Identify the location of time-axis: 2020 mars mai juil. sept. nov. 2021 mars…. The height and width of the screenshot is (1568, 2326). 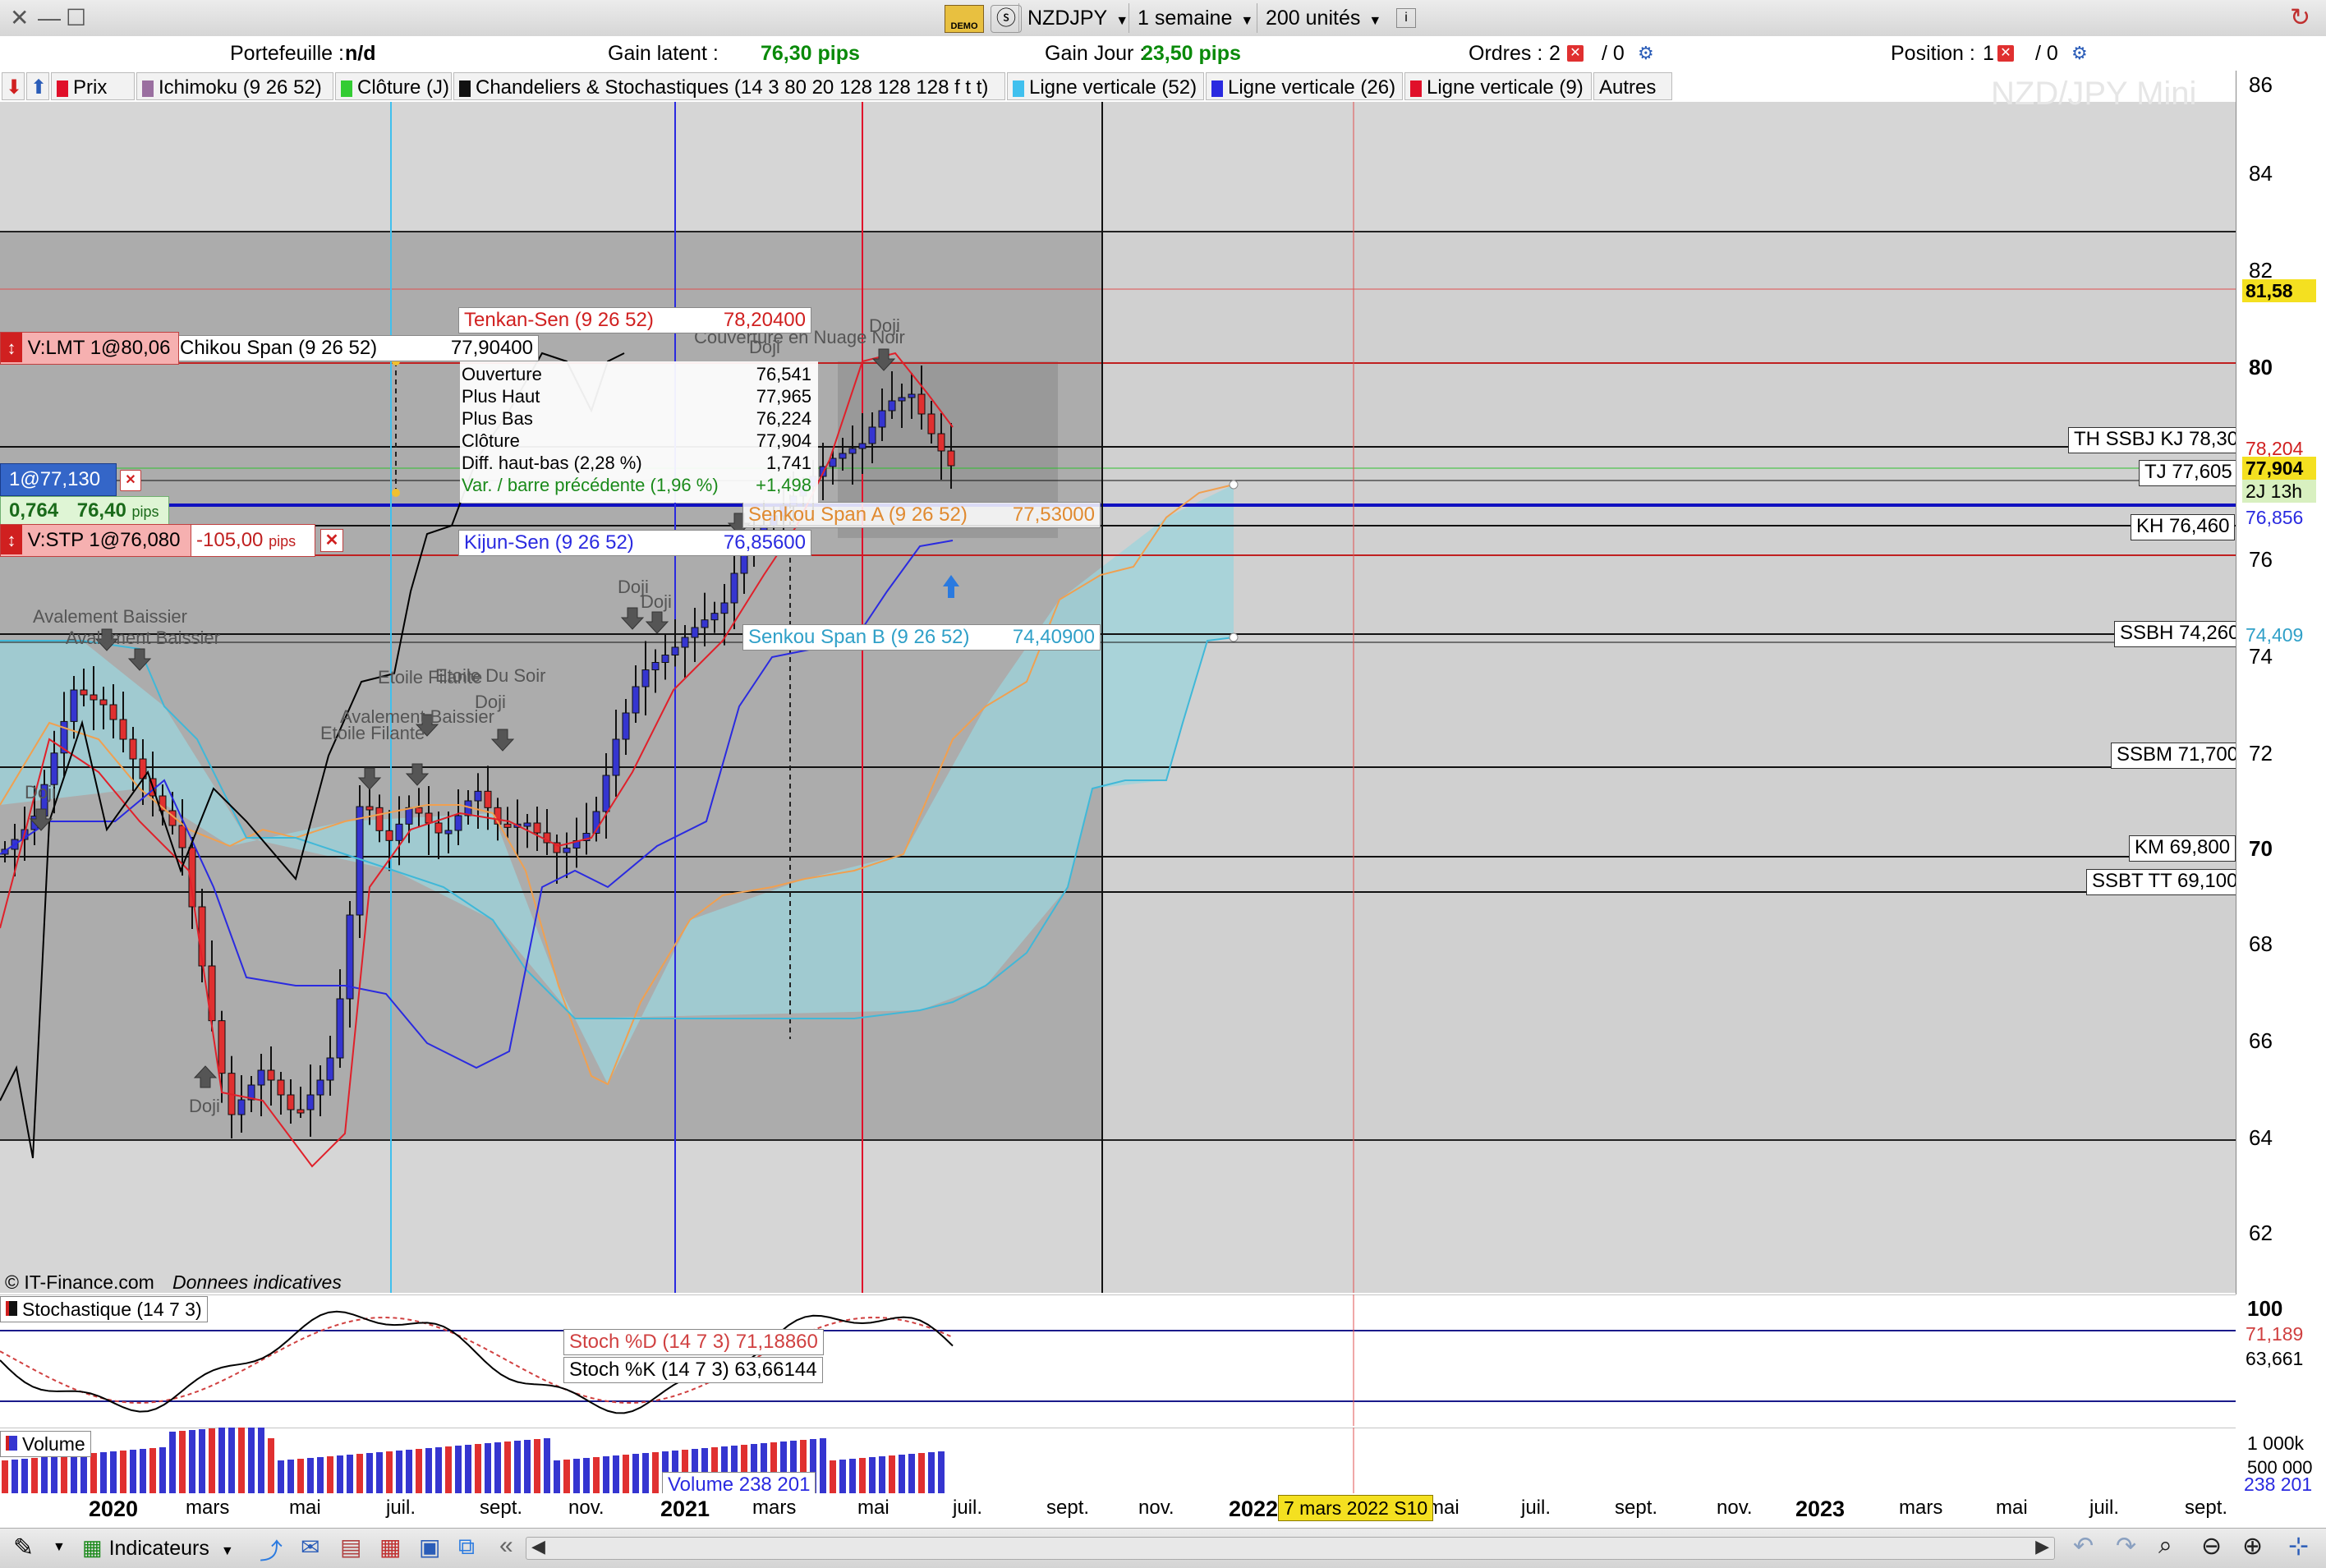
(1118, 1508).